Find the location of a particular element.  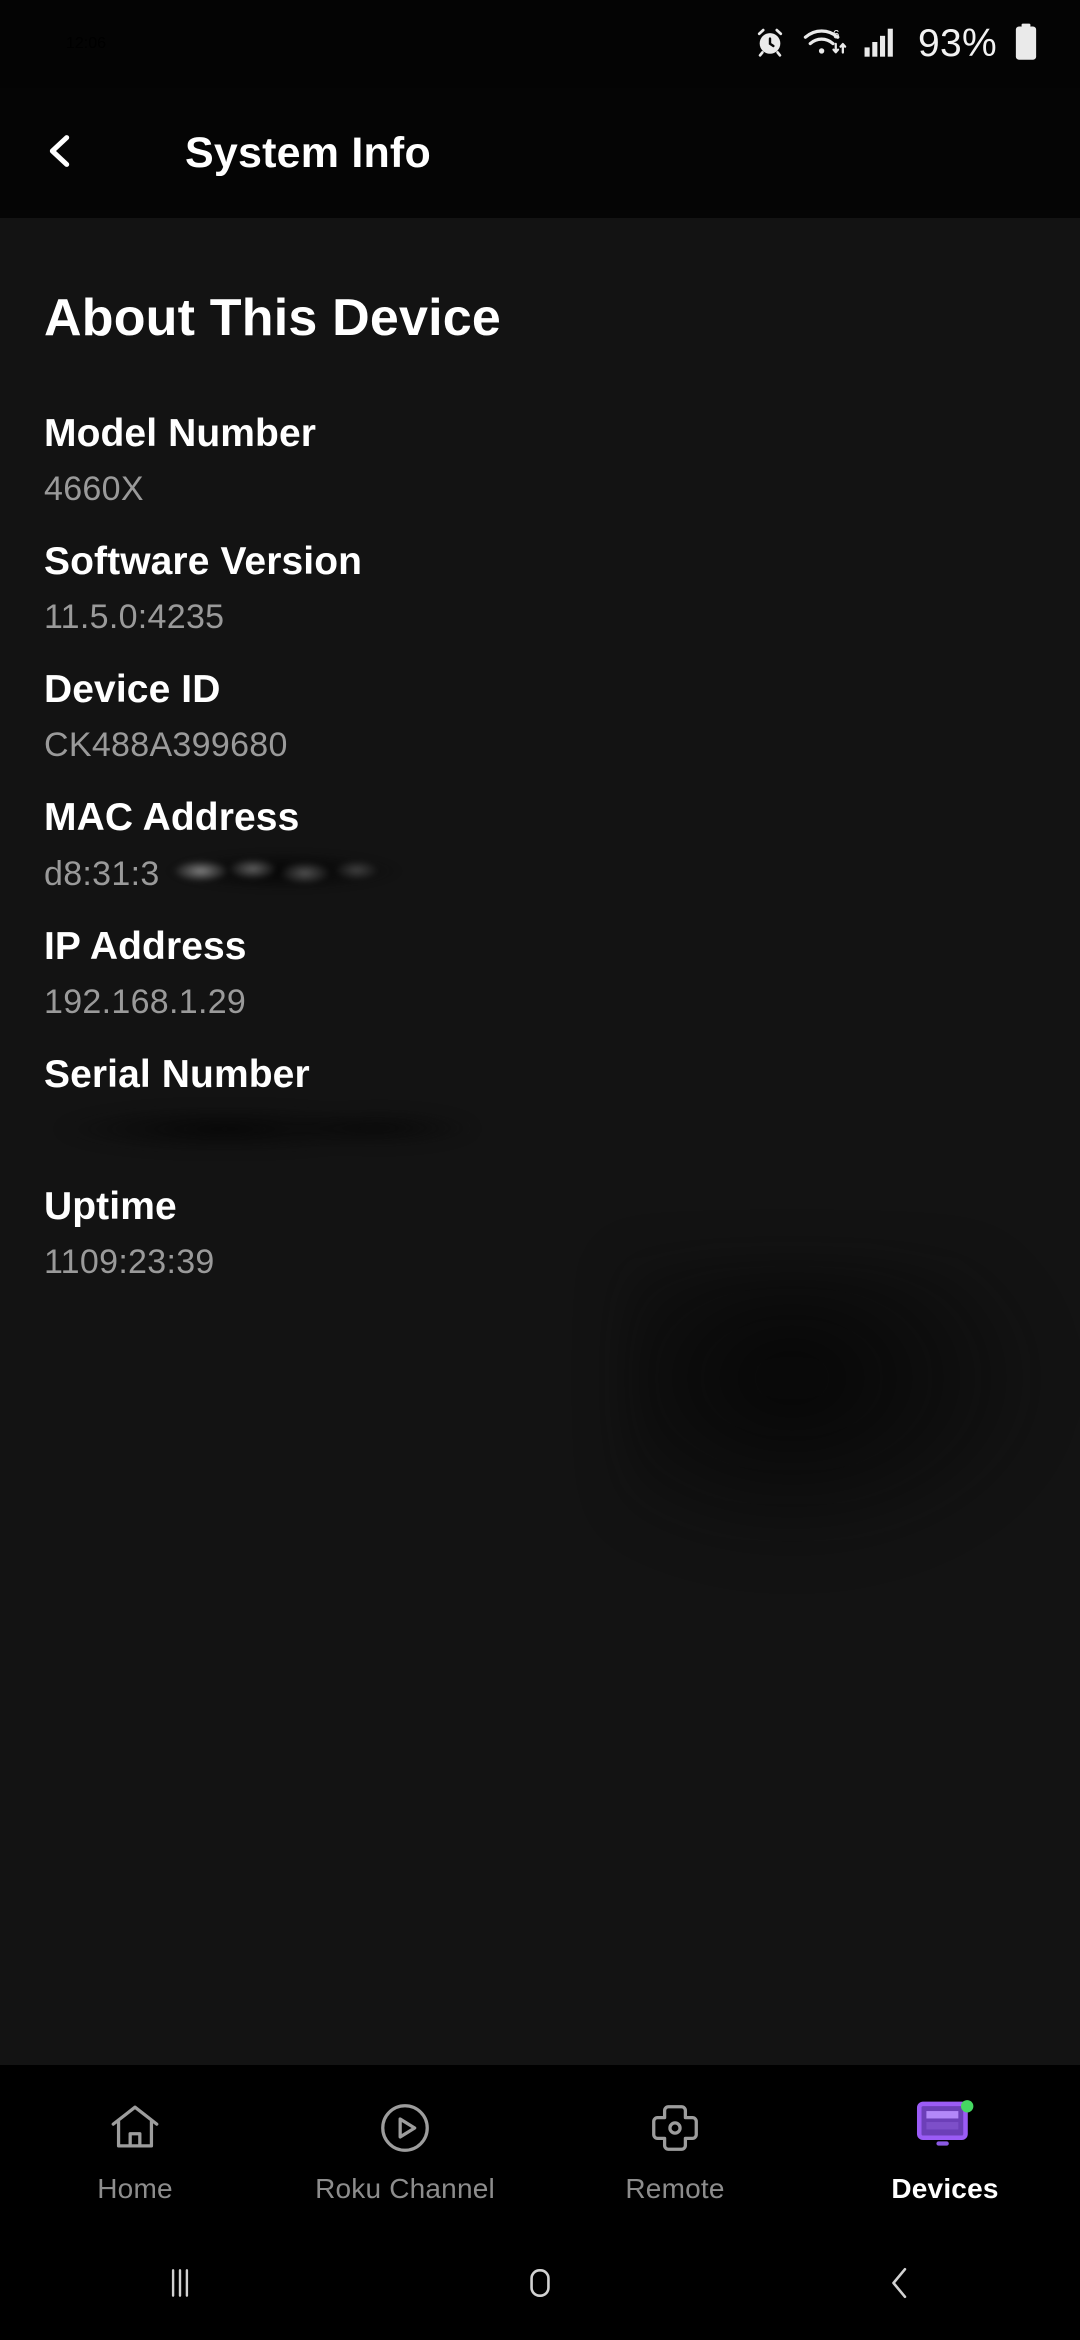

info-label: IP Address is located at coordinates (145, 946).